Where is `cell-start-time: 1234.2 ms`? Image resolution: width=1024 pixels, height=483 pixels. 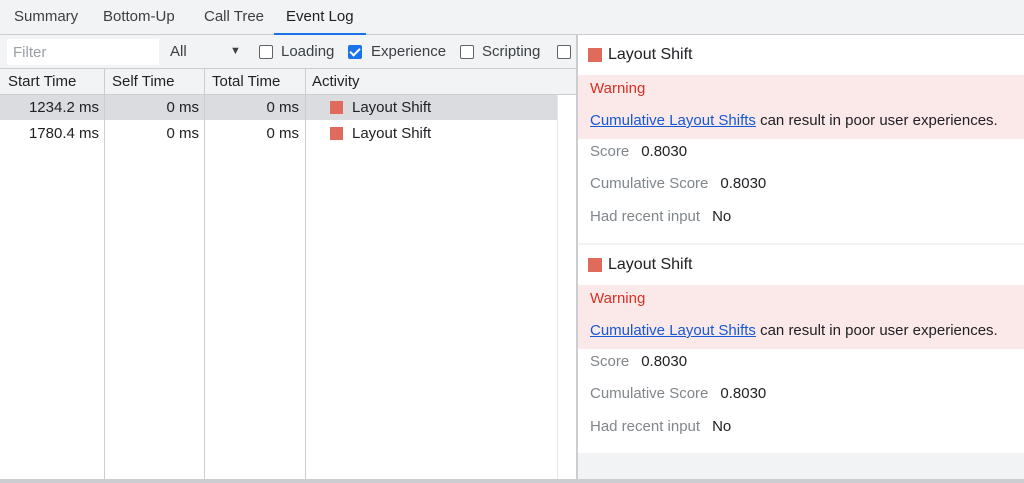 cell-start-time: 1234.2 ms is located at coordinates (63, 107).